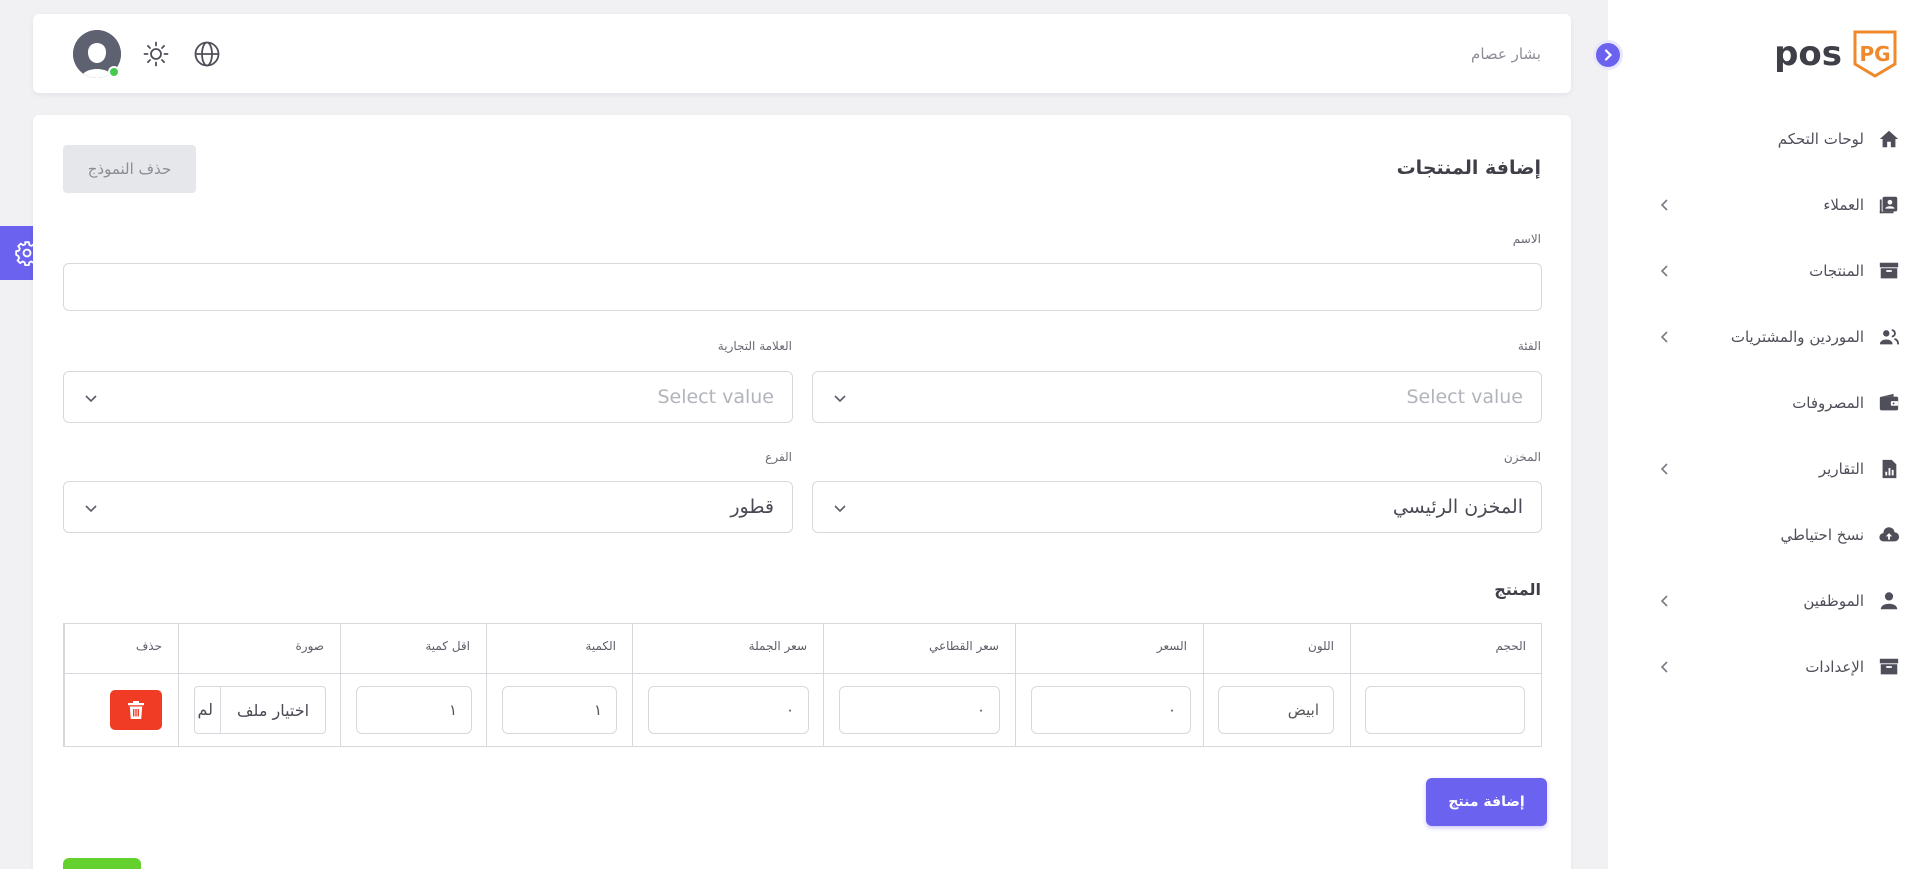  Describe the element at coordinates (1529, 346) in the screenshot. I see `category-label: الفئة` at that location.